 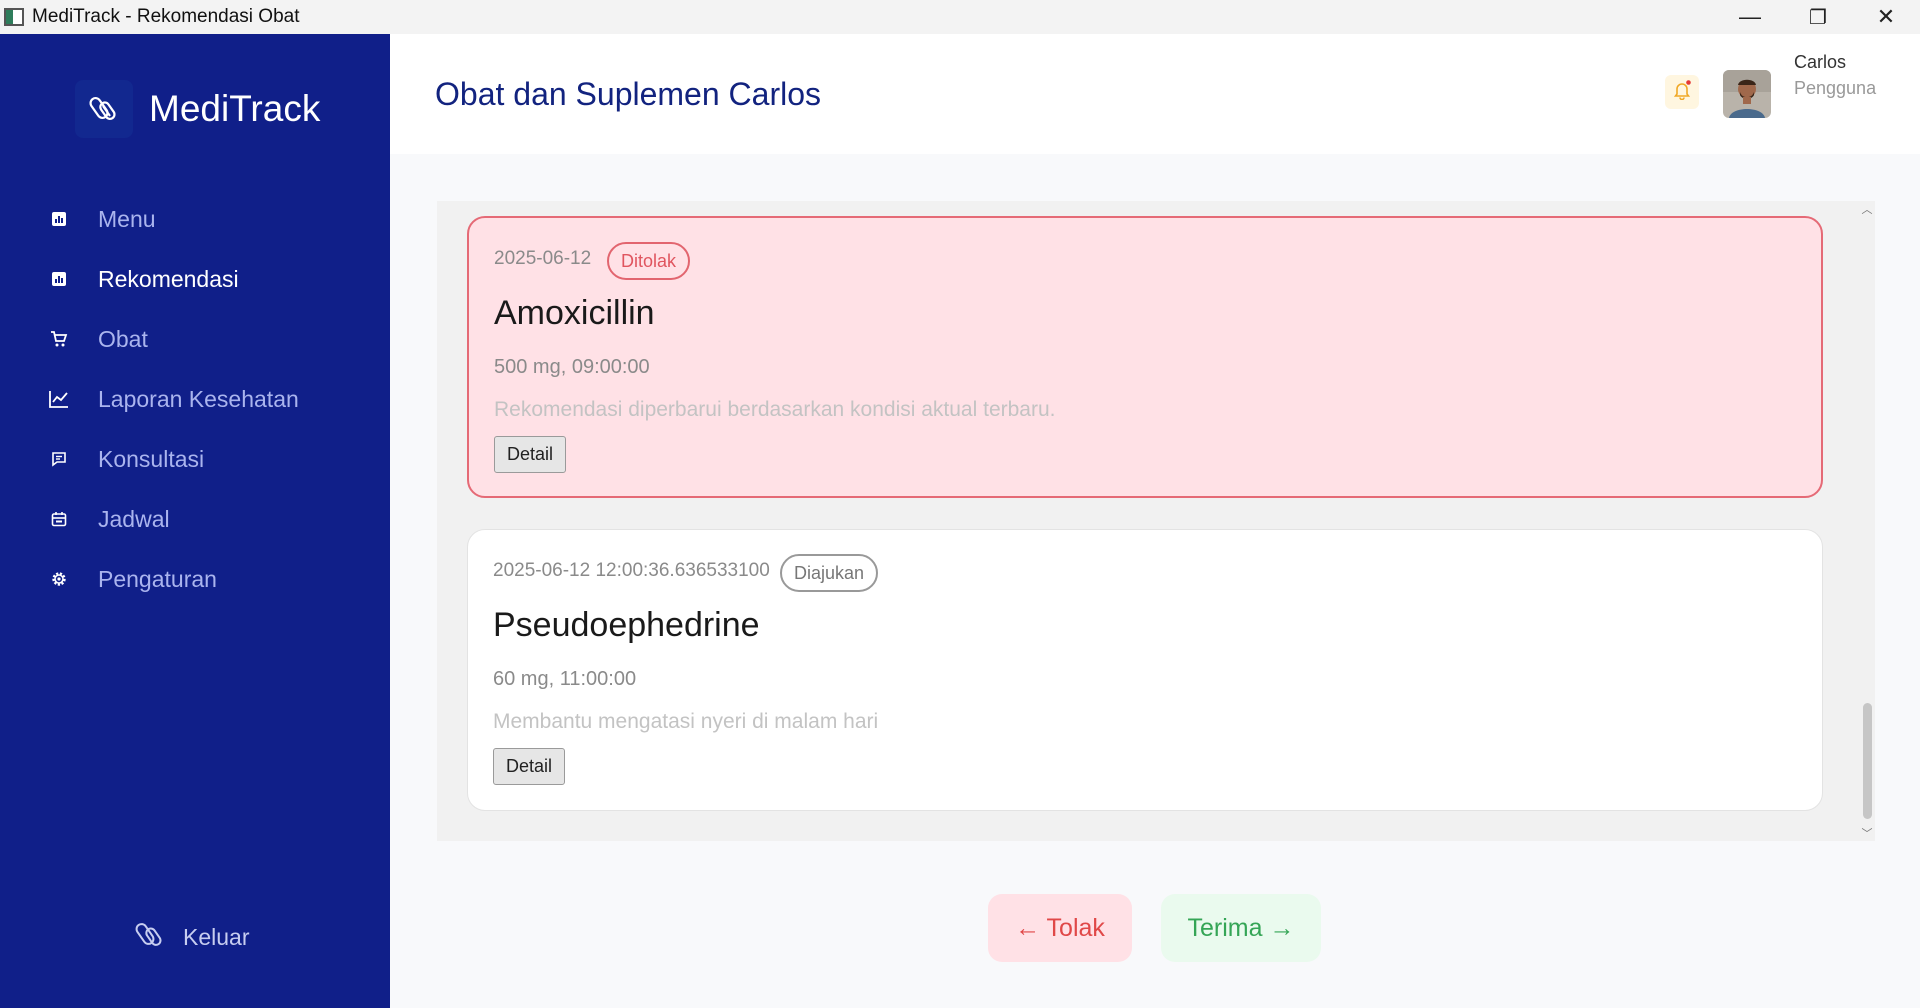 I want to click on sidebar-item-label: Pengaturan, so click(x=157, y=578).